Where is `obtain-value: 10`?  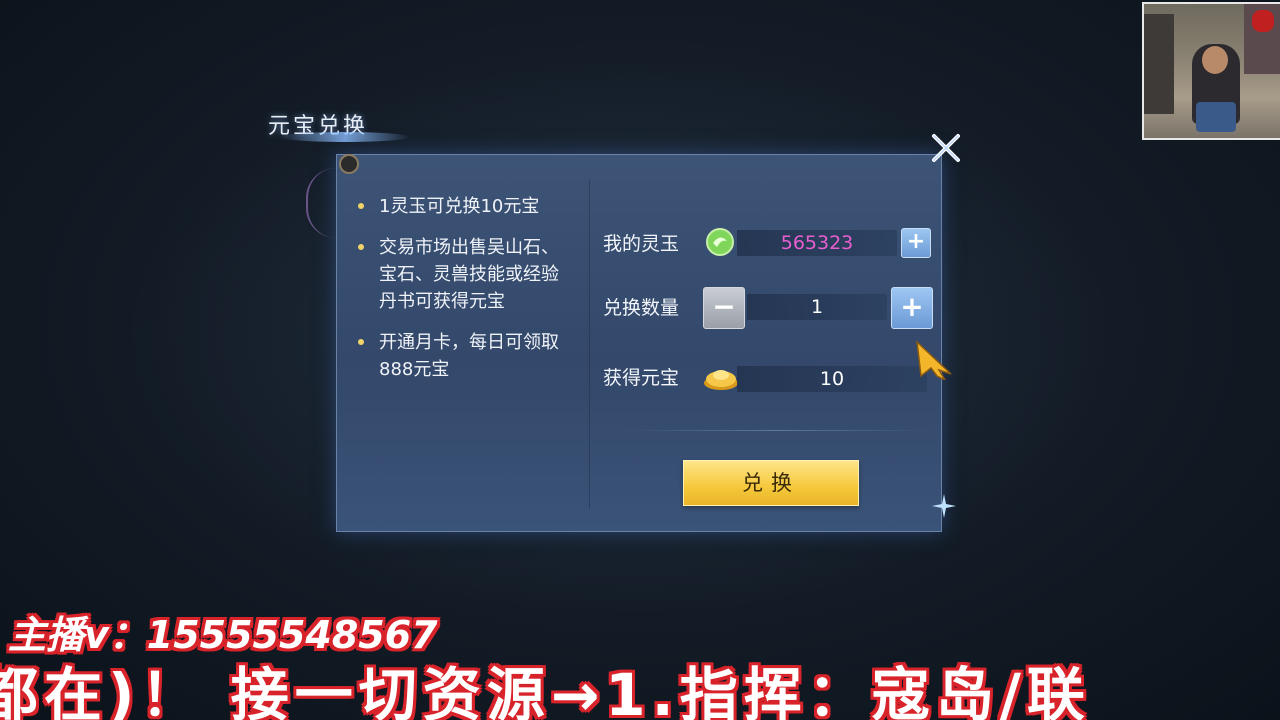
obtain-value: 10 is located at coordinates (832, 379).